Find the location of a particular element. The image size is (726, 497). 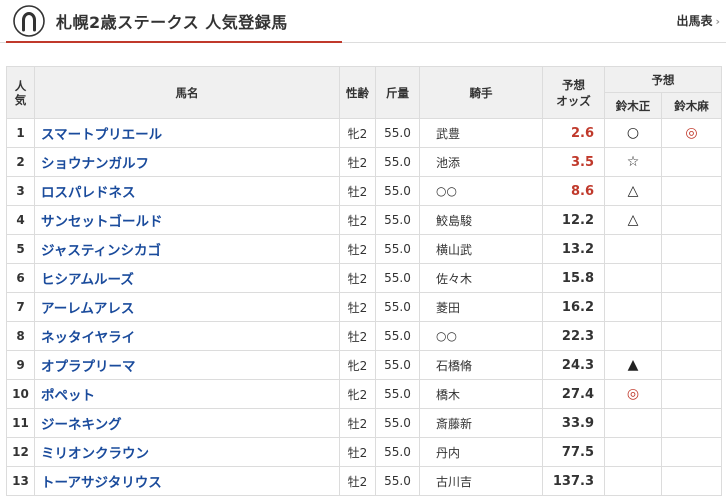

horse-link: スマートプリエール is located at coordinates (101, 135).